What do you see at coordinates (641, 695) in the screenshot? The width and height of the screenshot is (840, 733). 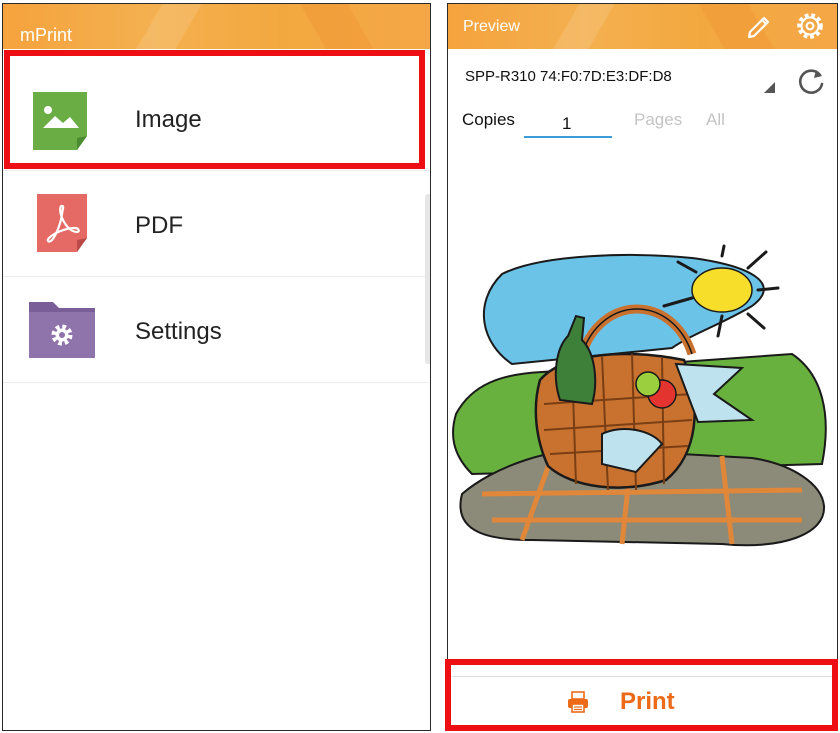 I see `highlight-box-print` at bounding box center [641, 695].